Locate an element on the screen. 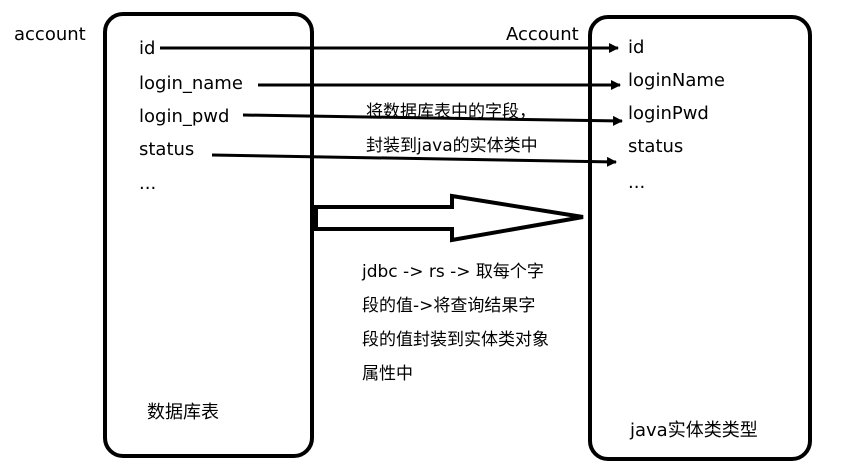 Image resolution: width=850 pixels, height=468 pixels. entity-field-status: status is located at coordinates (656, 146).